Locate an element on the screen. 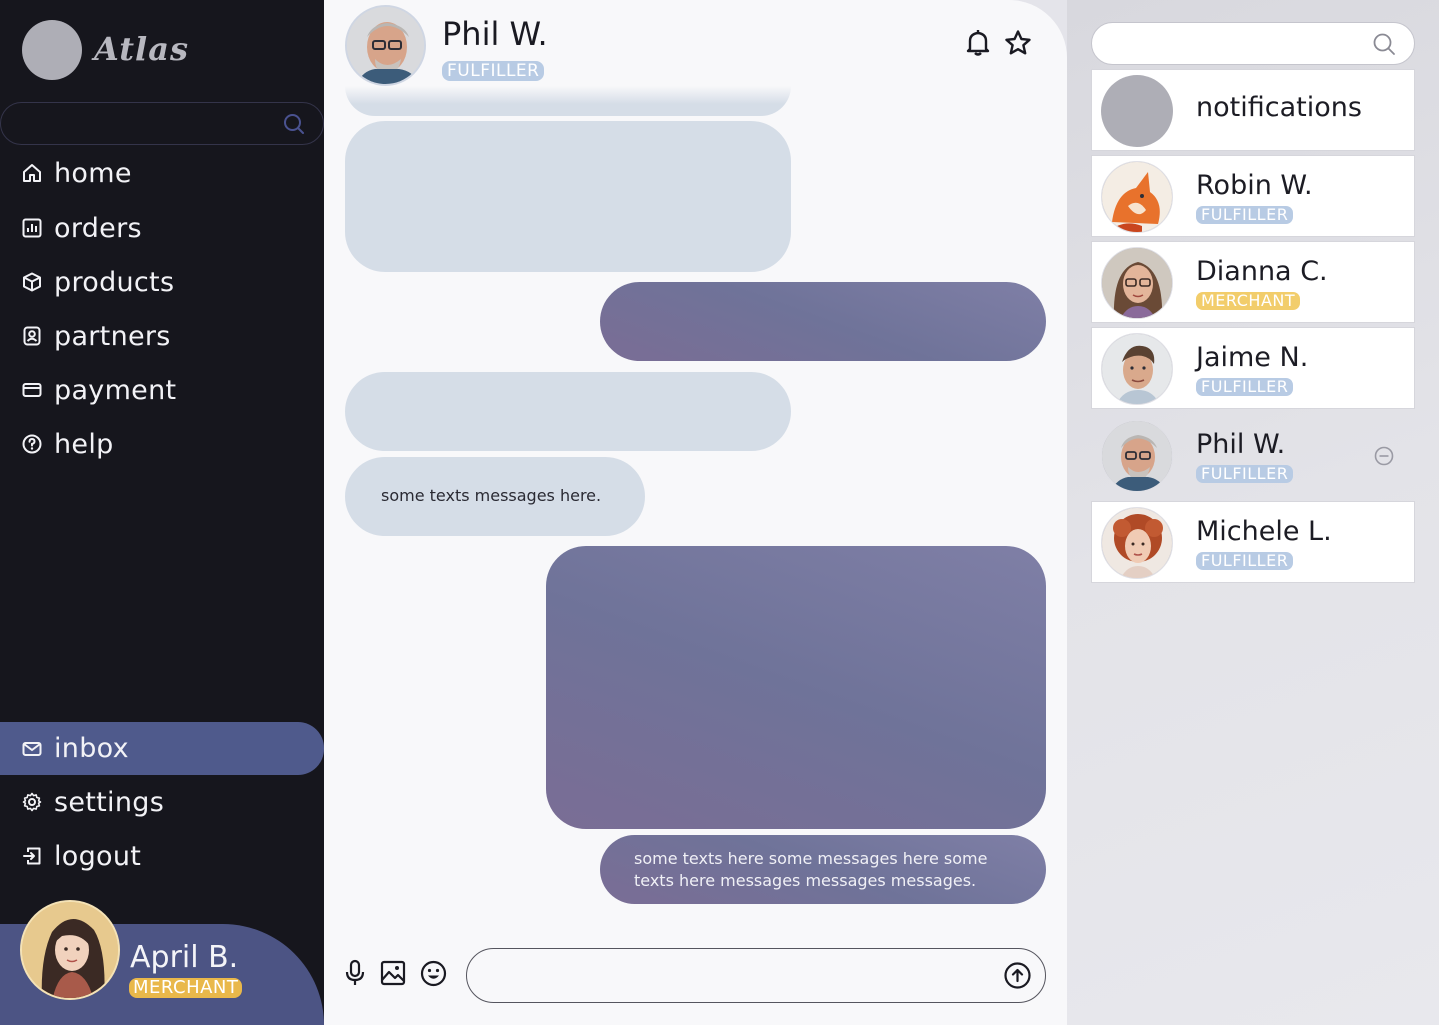 Image resolution: width=1439 pixels, height=1025 pixels. chat-contact-role-badge: FULFILLER is located at coordinates (493, 71).